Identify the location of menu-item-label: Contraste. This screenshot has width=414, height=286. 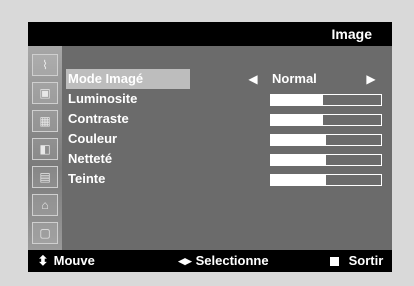
(98, 118).